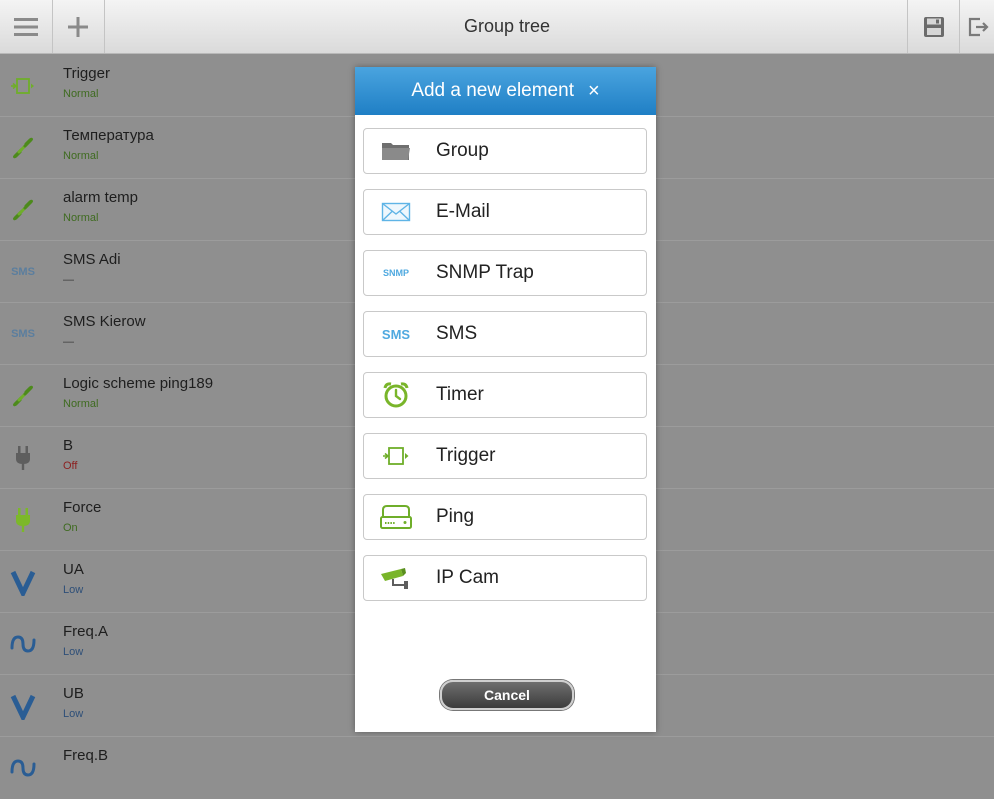  Describe the element at coordinates (462, 150) in the screenshot. I see `option-label: Group` at that location.